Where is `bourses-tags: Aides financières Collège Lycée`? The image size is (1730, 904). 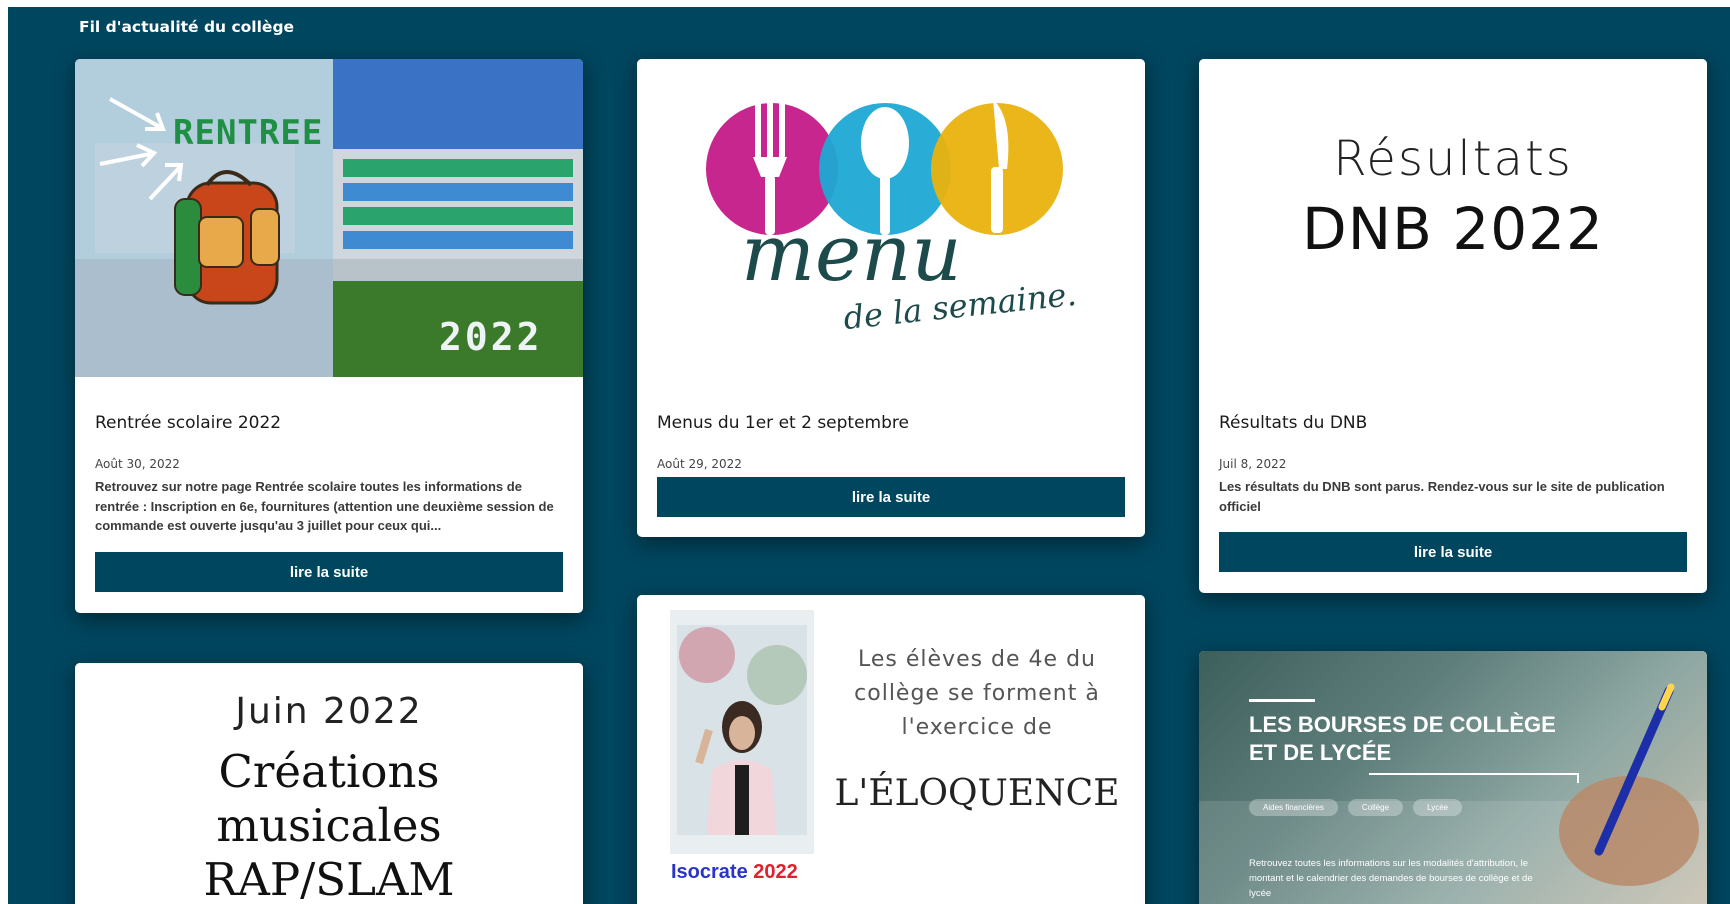 bourses-tags: Aides financières Collège Lycée is located at coordinates (1356, 807).